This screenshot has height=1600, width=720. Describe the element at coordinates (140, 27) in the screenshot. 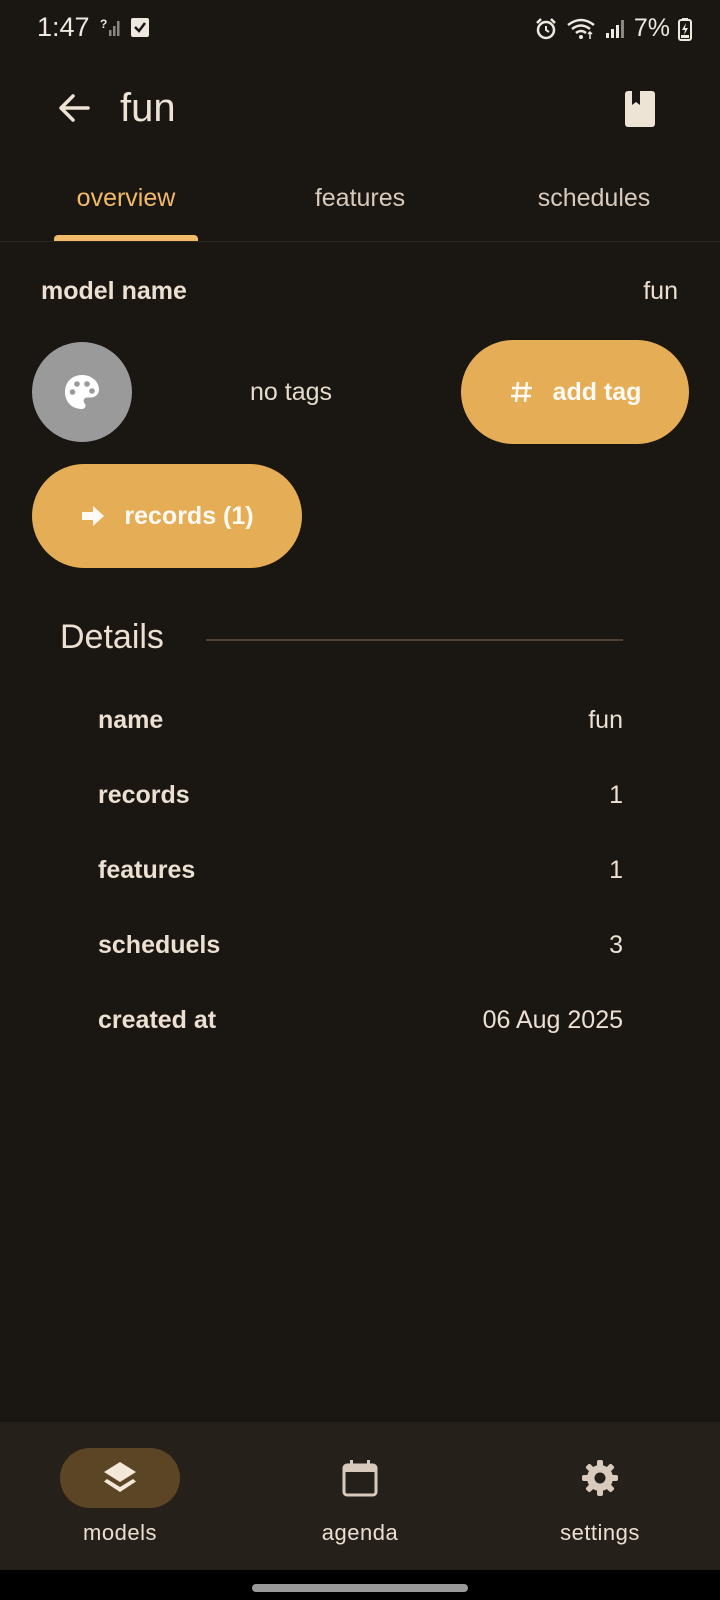

I see `task-check-icon` at that location.